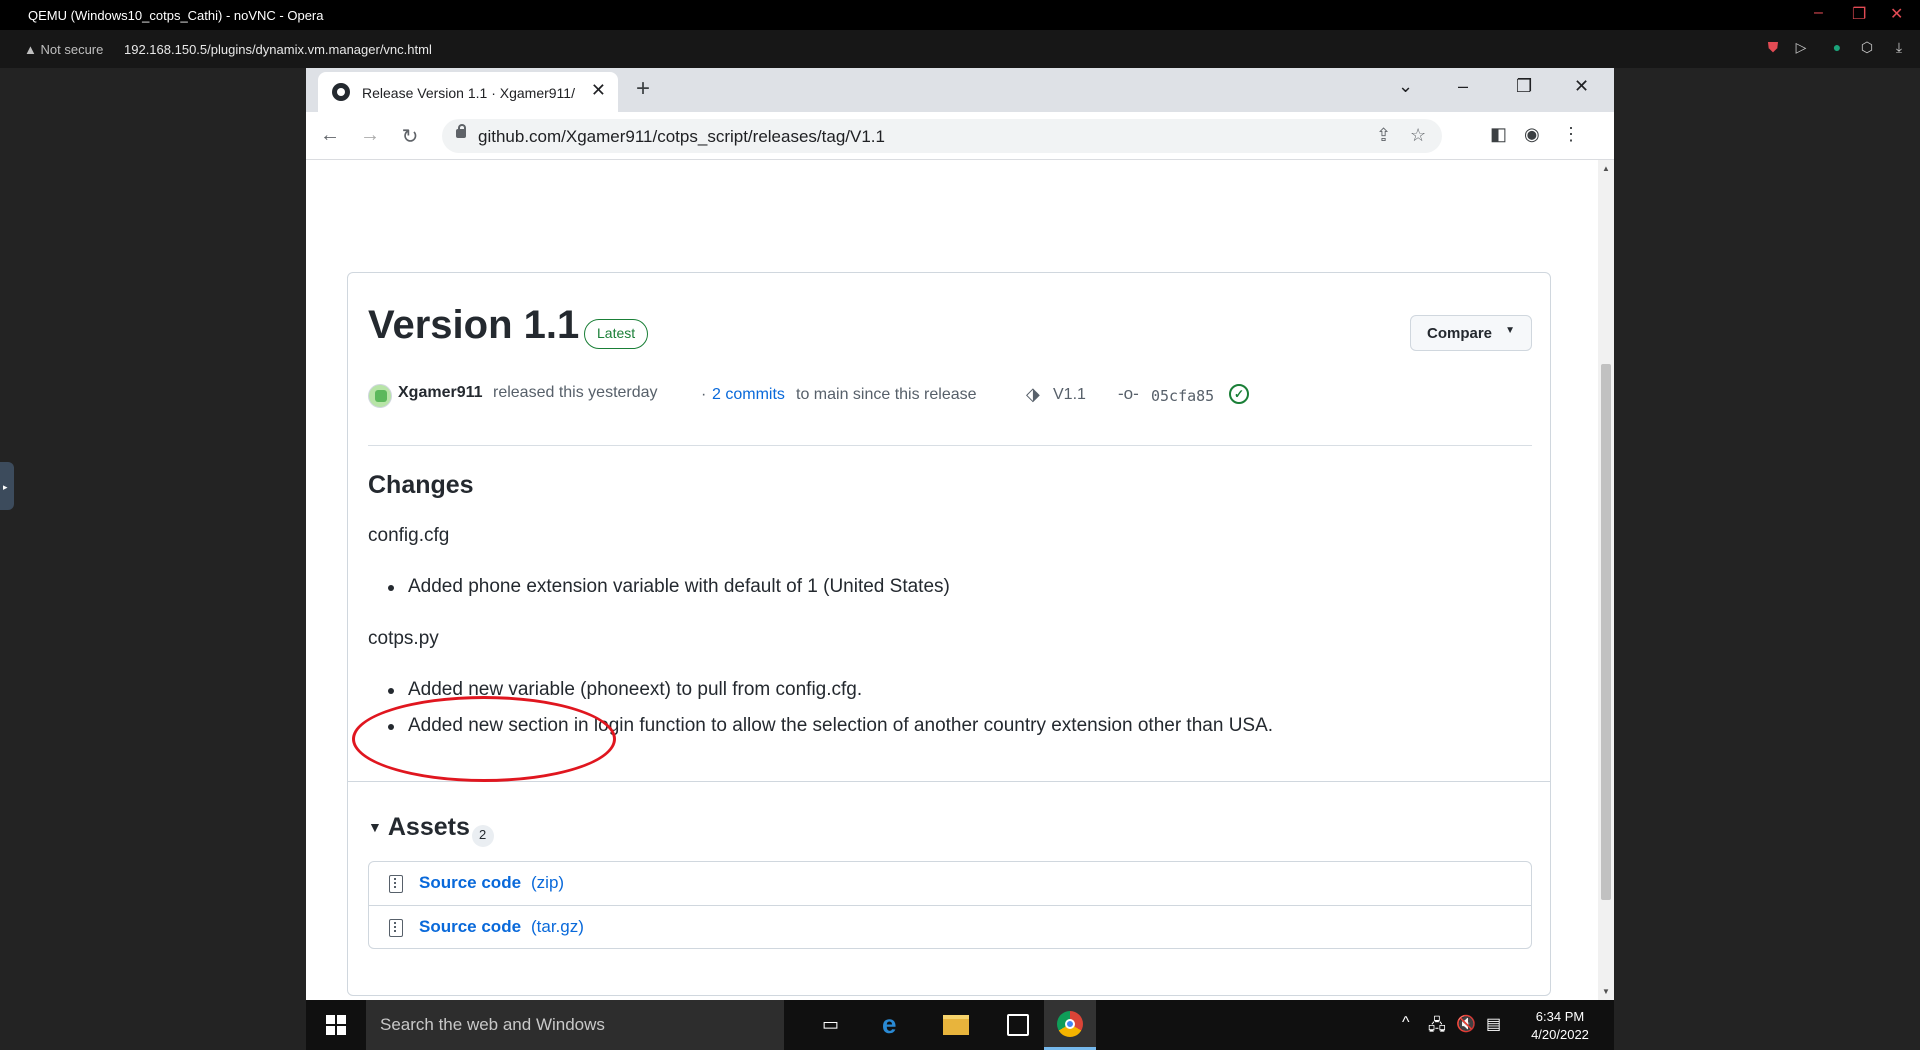  What do you see at coordinates (1033, 394) in the screenshot?
I see `tag-icon: ⬗` at bounding box center [1033, 394].